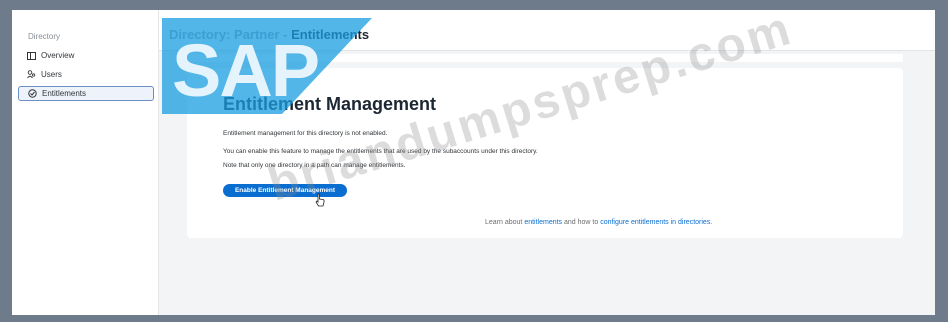 The width and height of the screenshot is (948, 322). What do you see at coordinates (581, 222) in the screenshot?
I see `learn-middle: and how to` at bounding box center [581, 222].